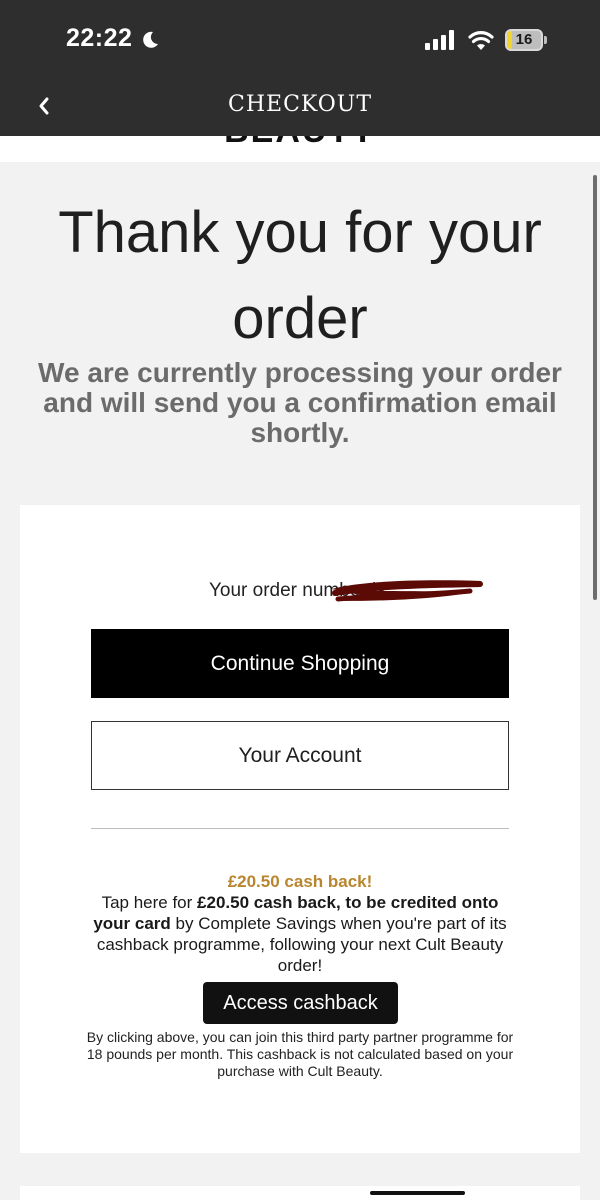 This screenshot has width=600, height=1200. What do you see at coordinates (300, 881) in the screenshot?
I see `cashback-title: £20.50 cash back!` at bounding box center [300, 881].